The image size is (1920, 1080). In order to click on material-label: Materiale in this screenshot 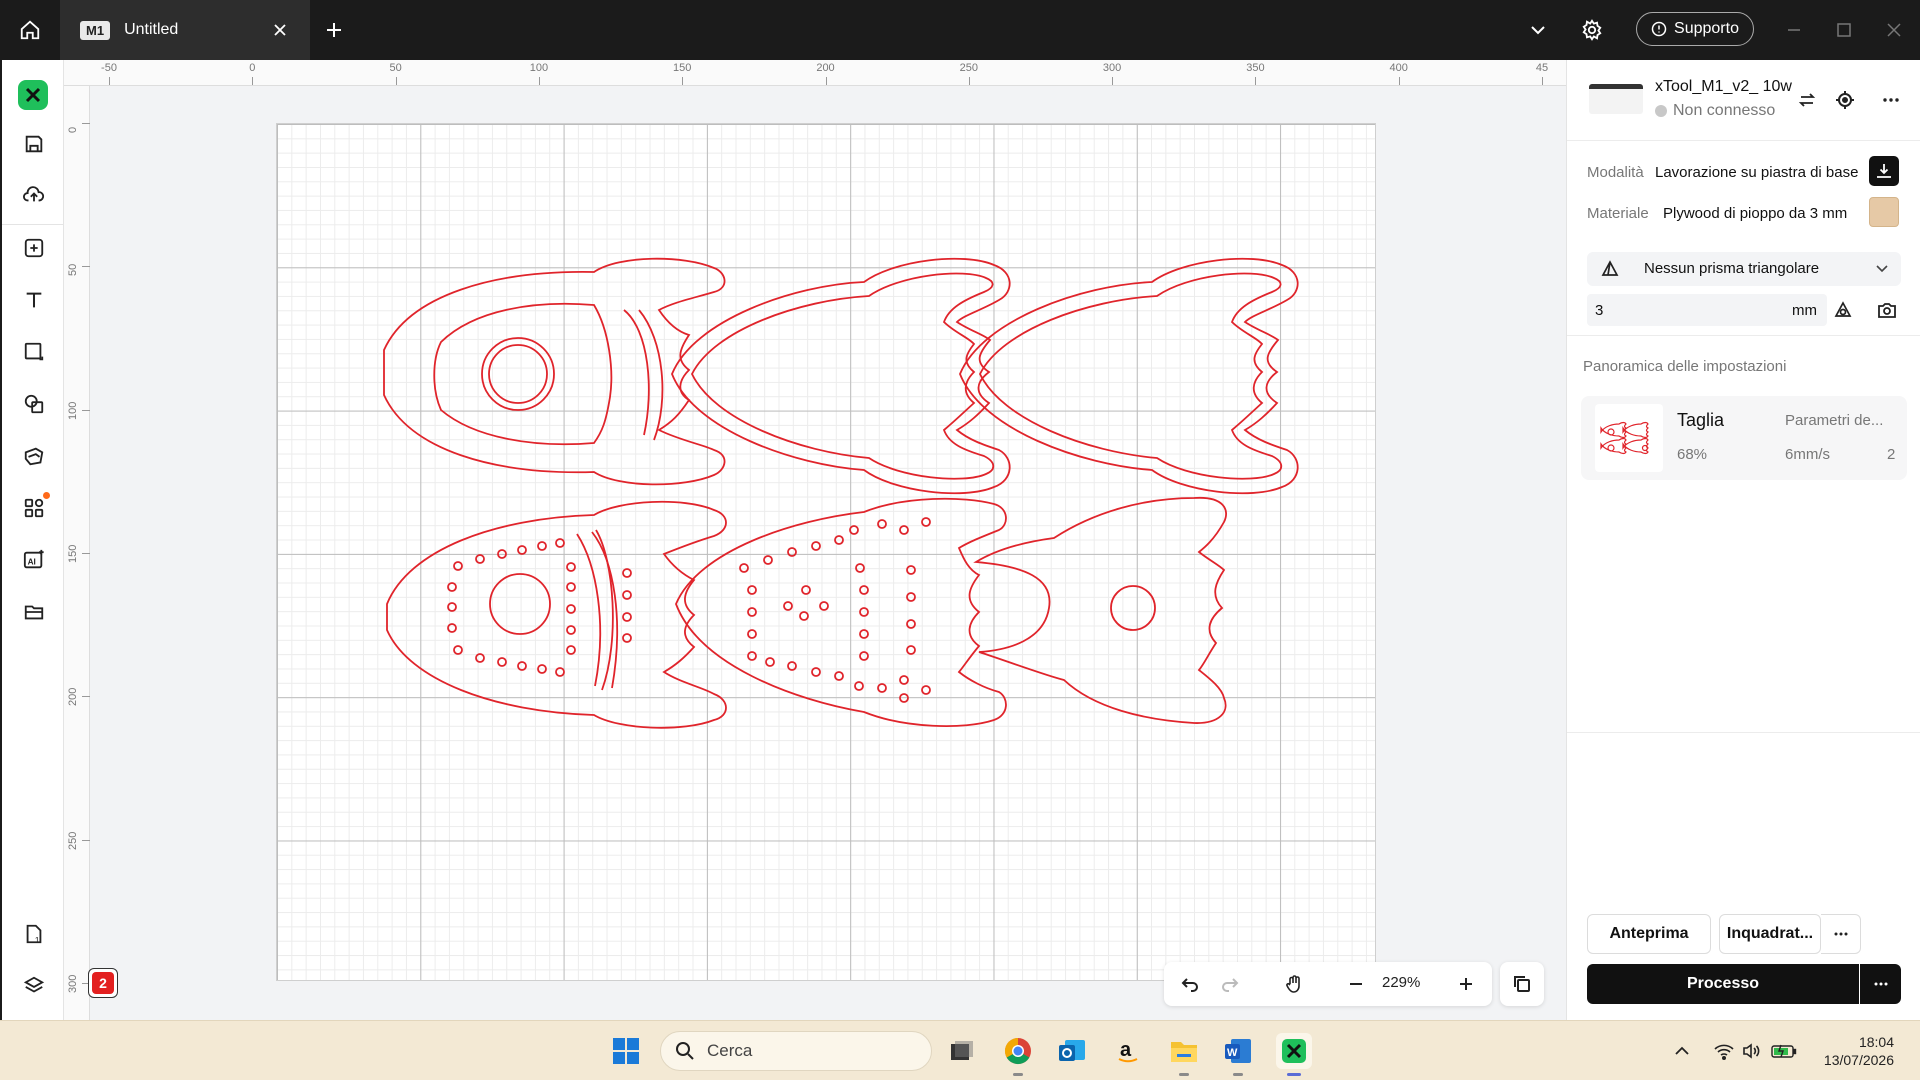, I will do `click(1618, 213)`.